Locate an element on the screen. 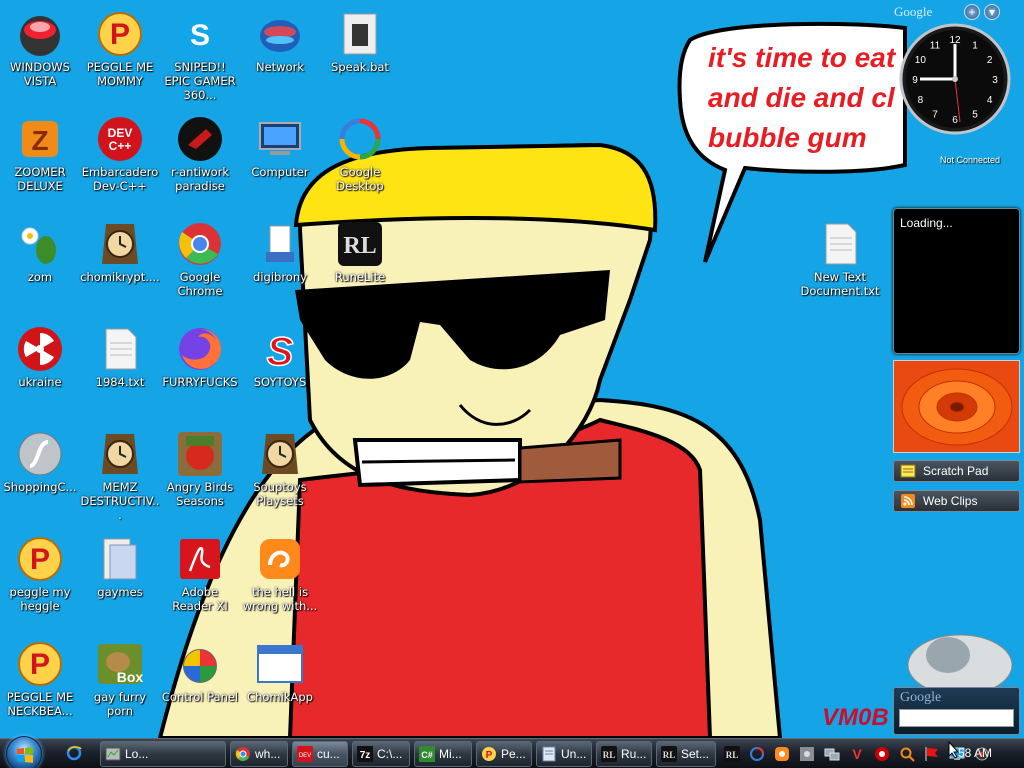 The image size is (1024, 768). google-logo: Google is located at coordinates (913, 11).